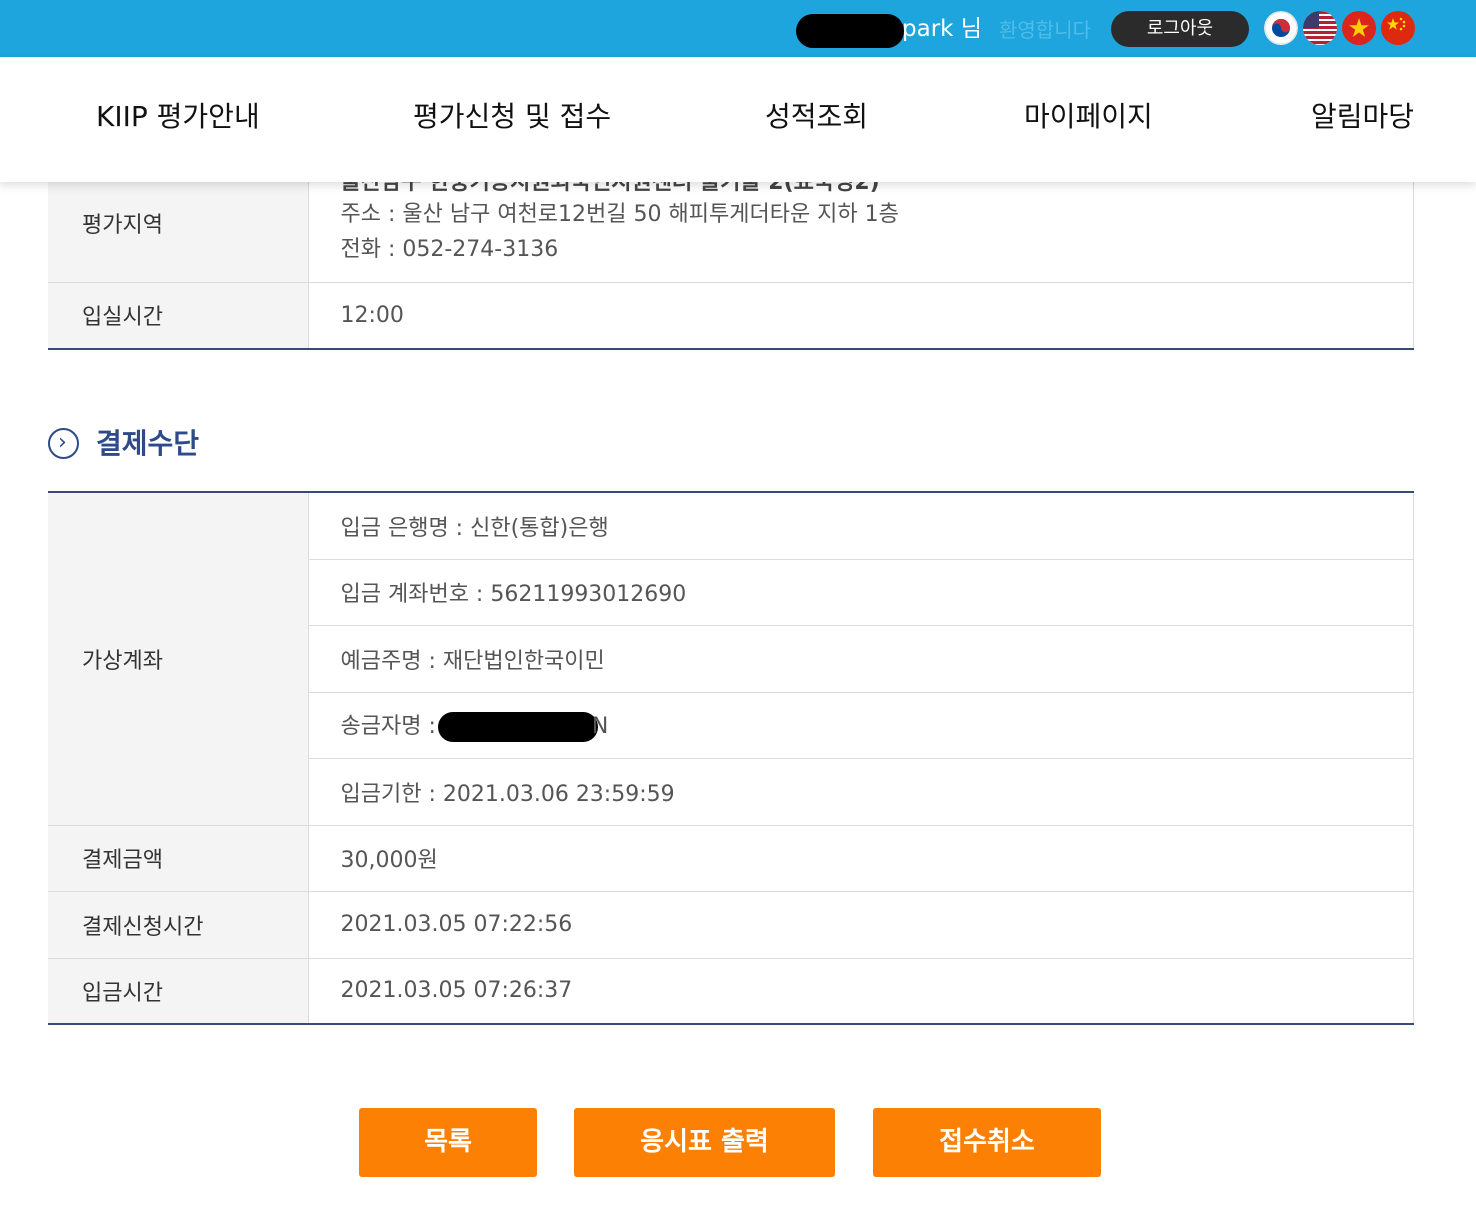 The image size is (1476, 1209). Describe the element at coordinates (178, 224) in the screenshot. I see `region-label: 평가지역` at that location.